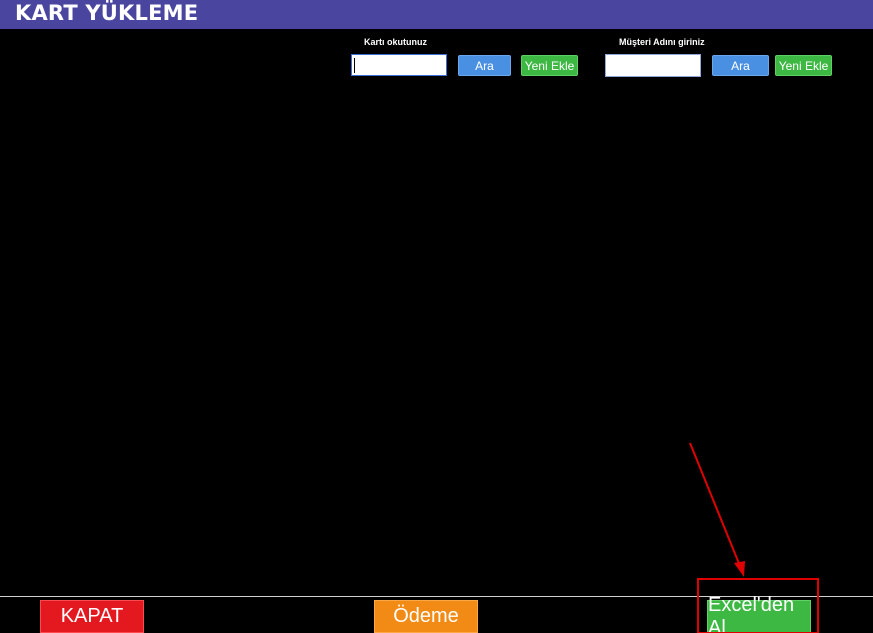 The height and width of the screenshot is (633, 873). I want to click on card-label: Kartı okutunuz, so click(395, 42).